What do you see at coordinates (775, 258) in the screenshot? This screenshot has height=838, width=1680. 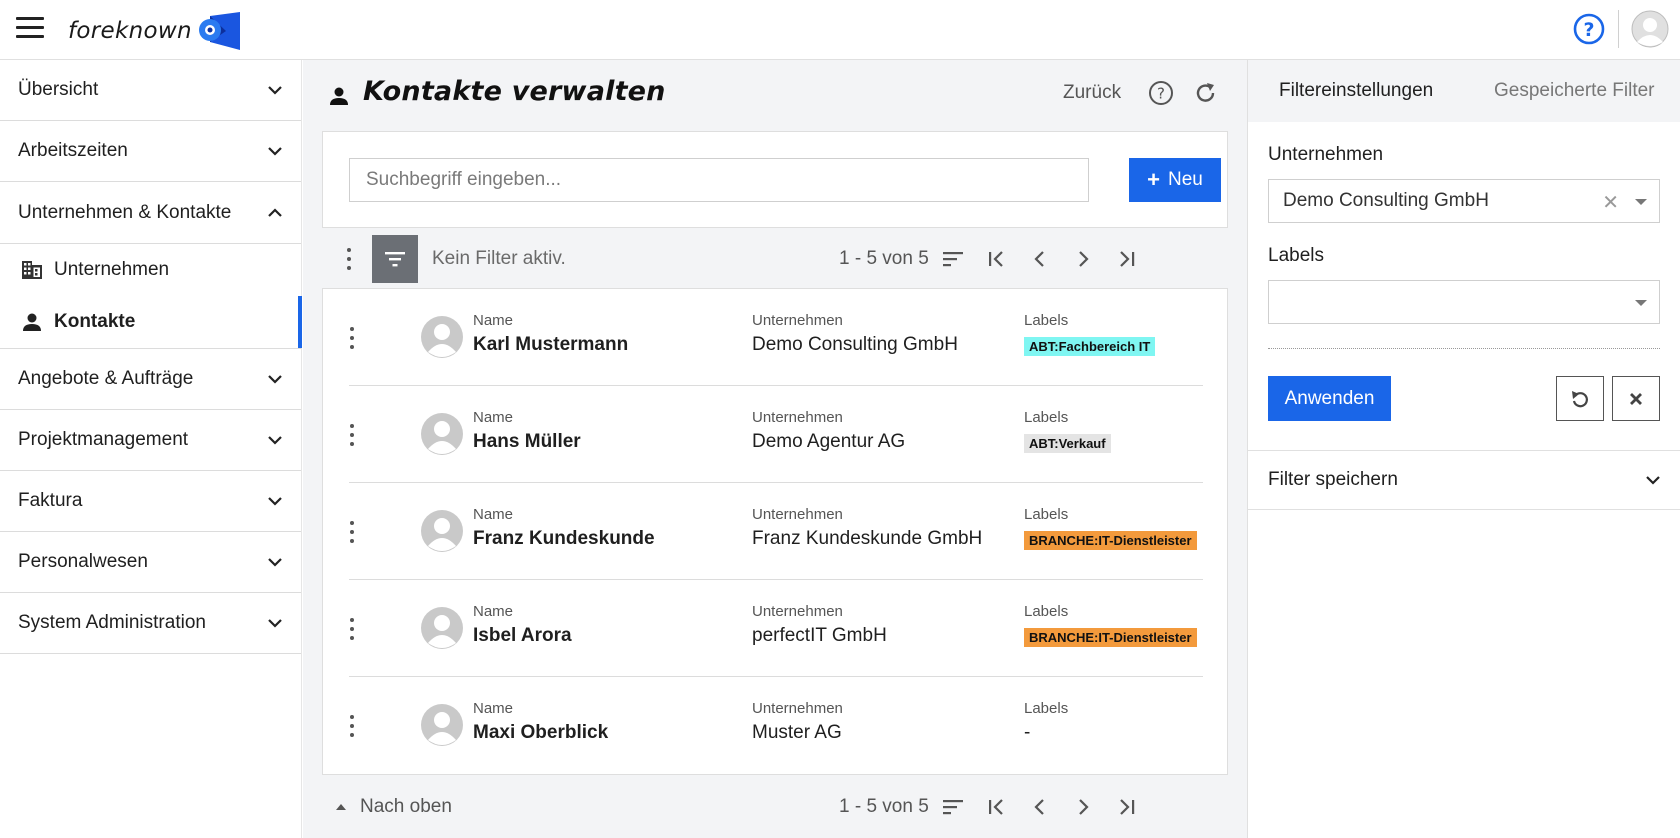 I see `list-toolbar: Kein Filter aktiv. 1 - 5 von 5` at bounding box center [775, 258].